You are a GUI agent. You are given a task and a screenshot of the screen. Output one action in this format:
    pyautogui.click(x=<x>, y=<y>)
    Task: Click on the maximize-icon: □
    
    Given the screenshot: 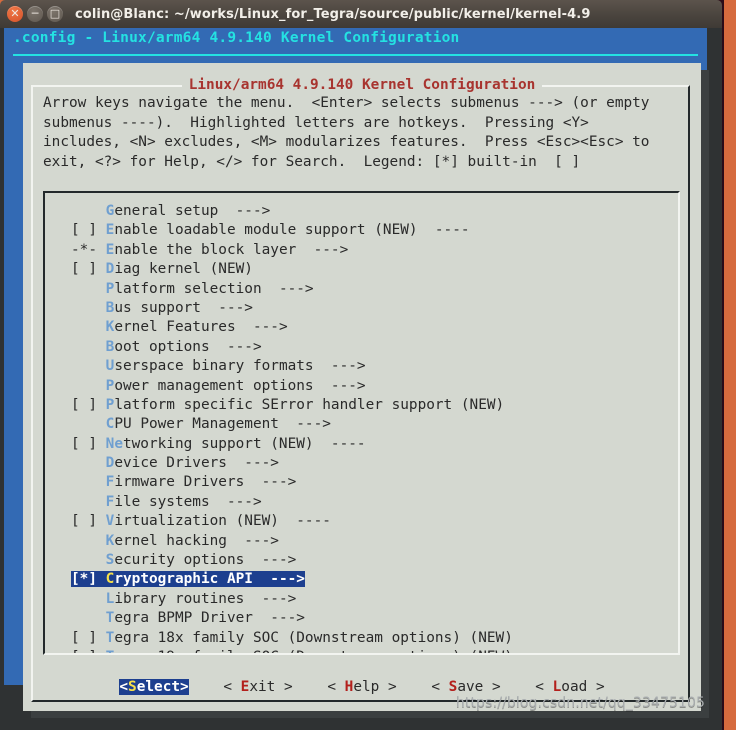 What is the action you would take?
    pyautogui.click(x=55, y=13)
    